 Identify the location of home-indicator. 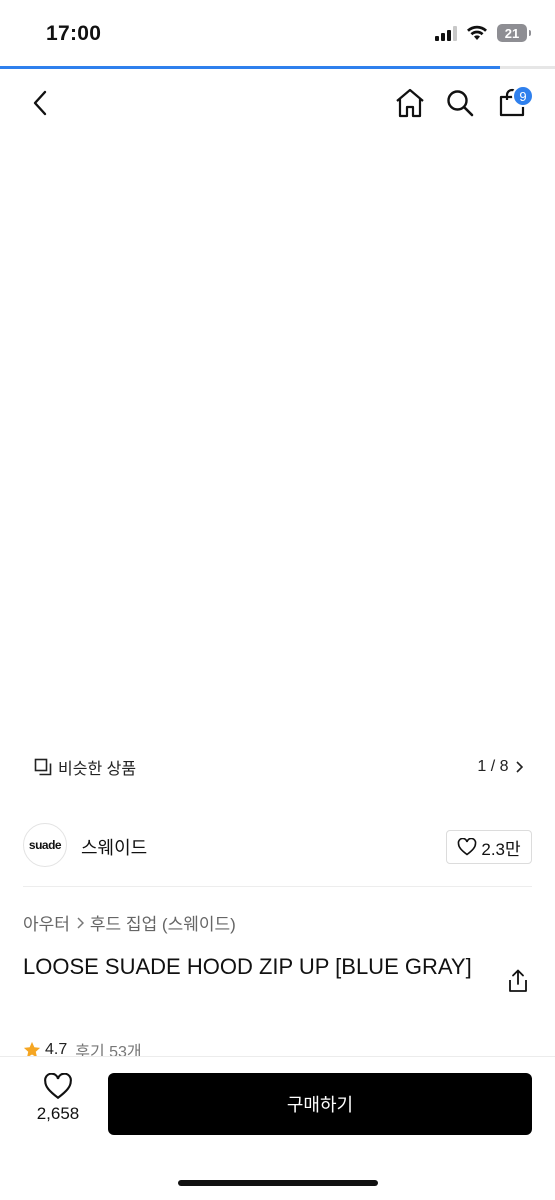
(278, 1183).